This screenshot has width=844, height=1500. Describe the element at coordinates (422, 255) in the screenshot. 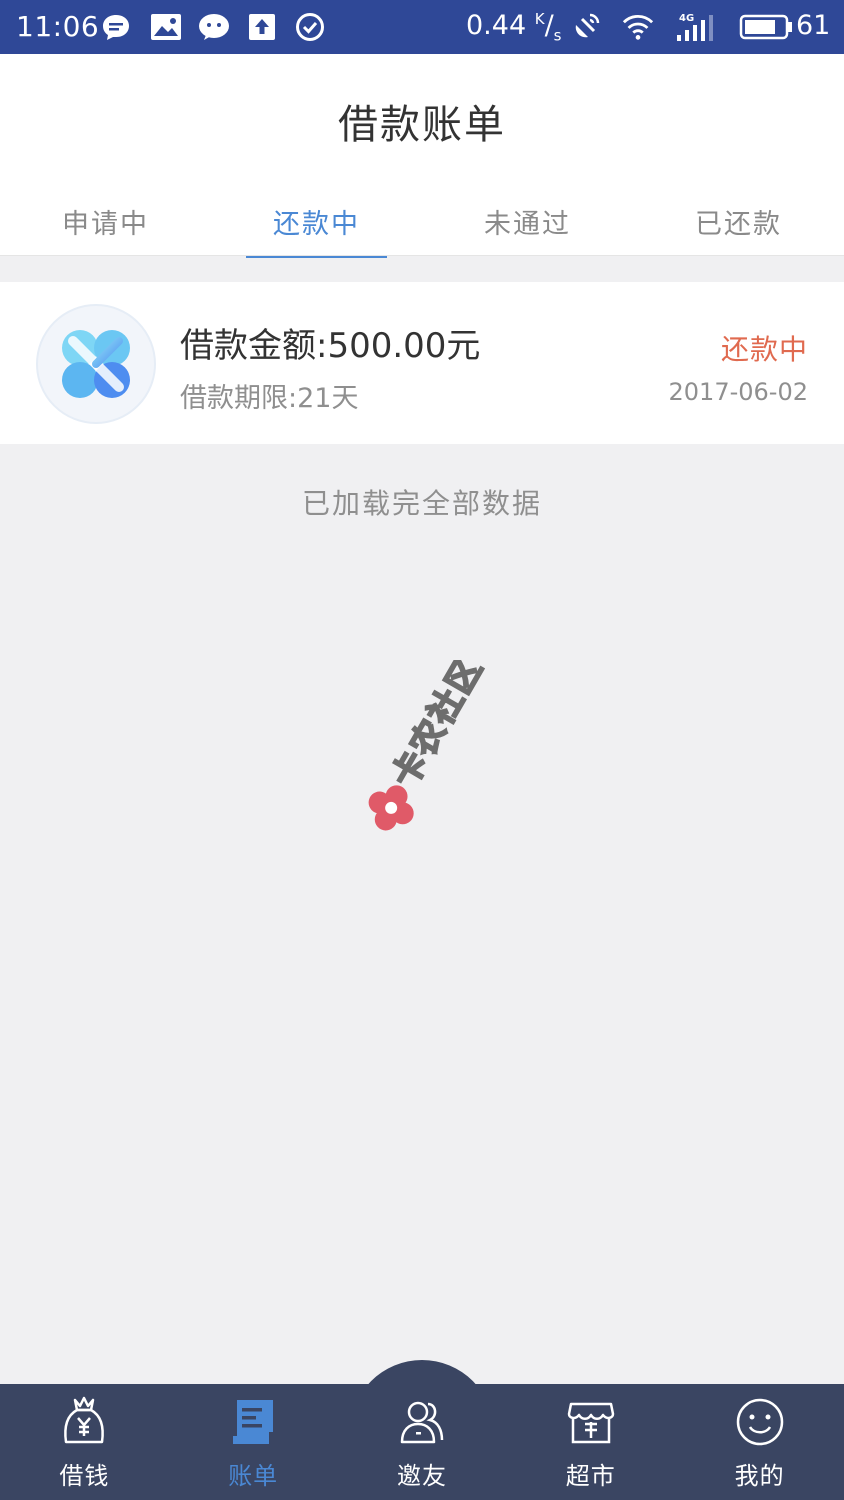

I see `divider` at that location.